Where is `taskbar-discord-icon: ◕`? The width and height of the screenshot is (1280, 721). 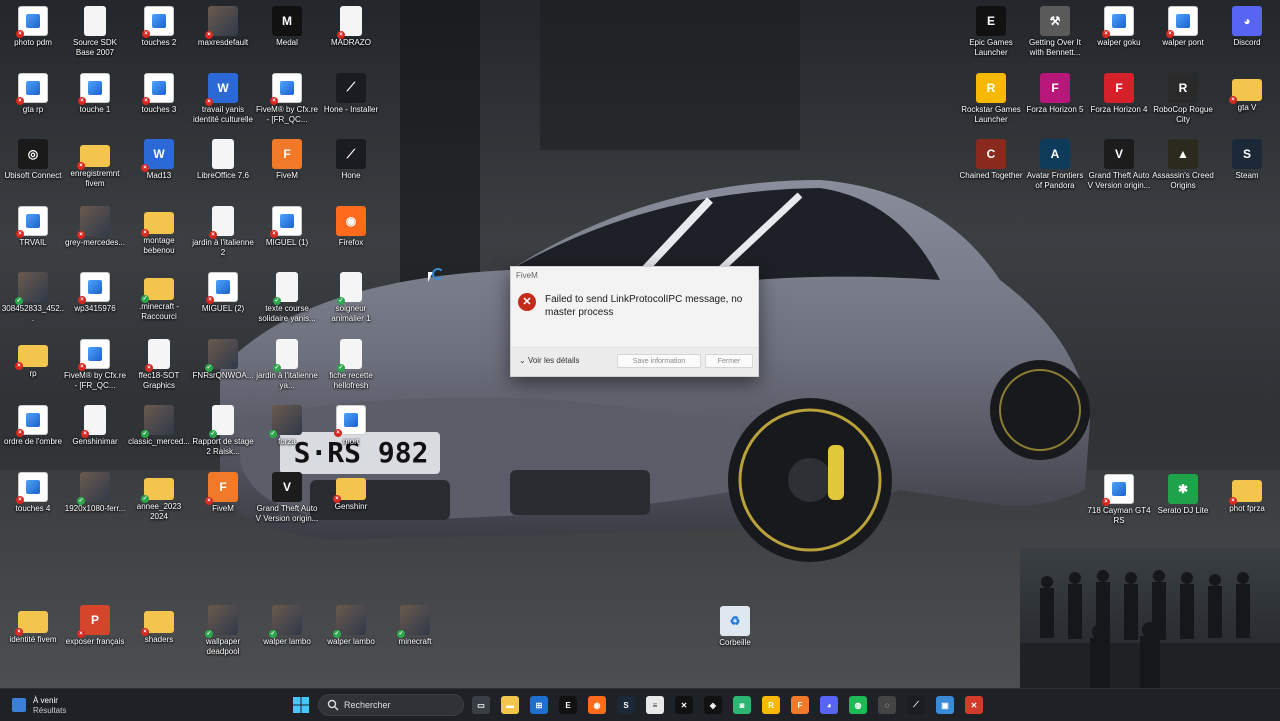
taskbar-discord-icon: ◕ is located at coordinates (829, 705).